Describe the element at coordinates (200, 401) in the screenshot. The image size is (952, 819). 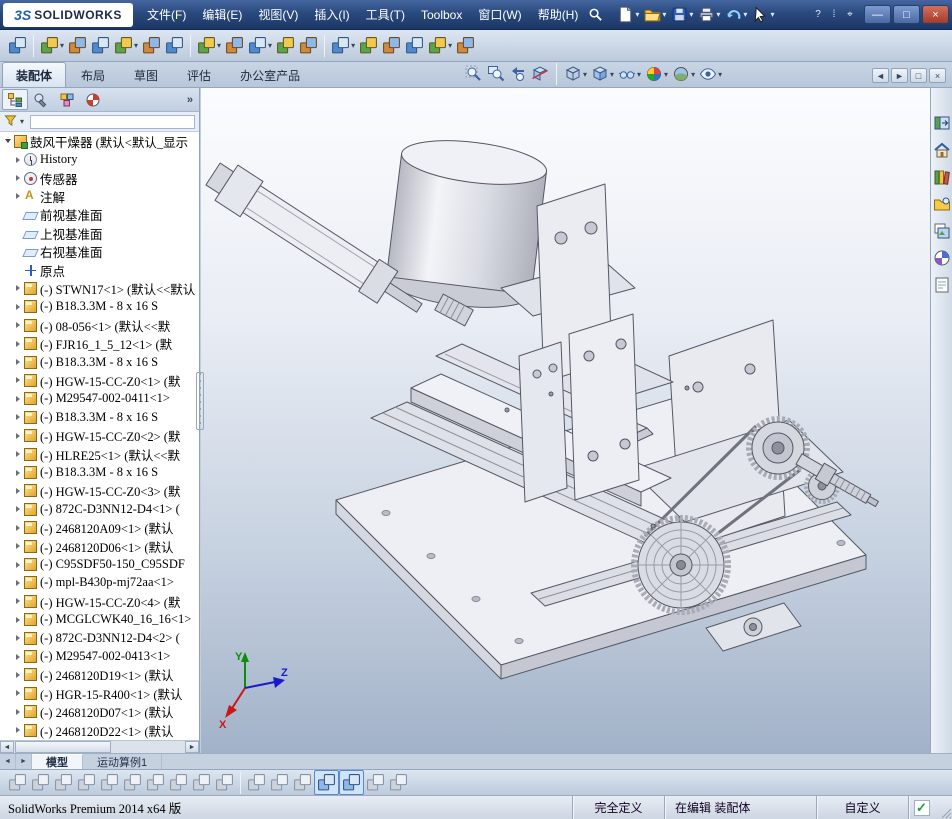
I see `panel-splitter` at that location.